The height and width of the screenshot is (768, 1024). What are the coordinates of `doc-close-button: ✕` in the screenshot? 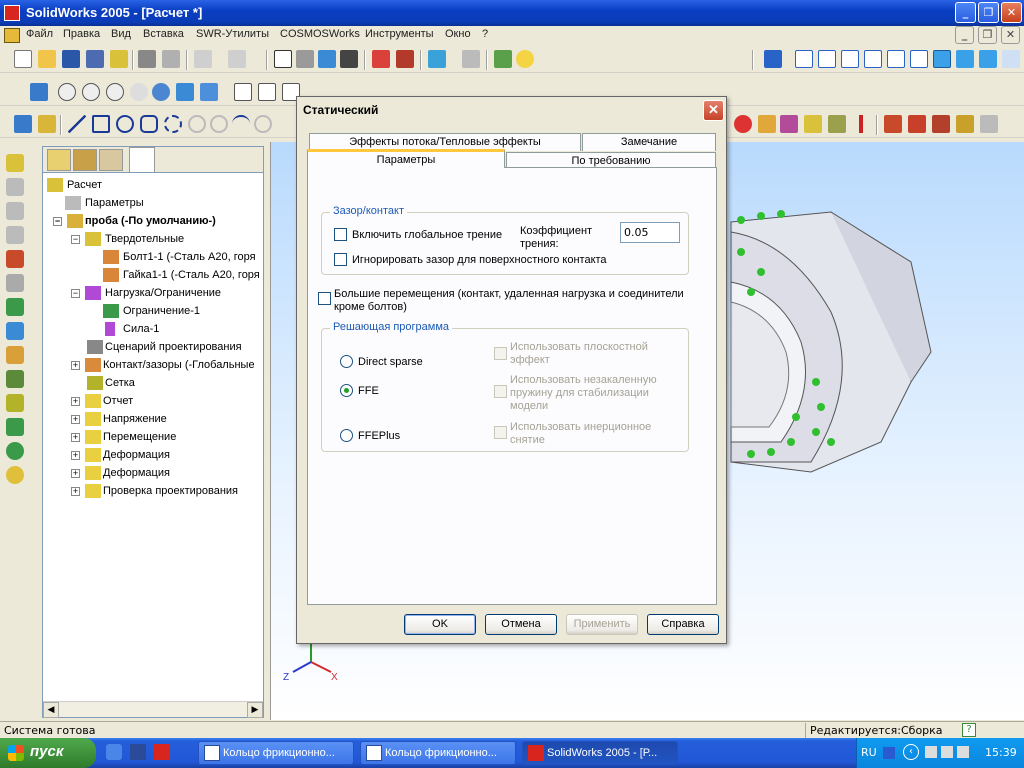 It's located at (1010, 35).